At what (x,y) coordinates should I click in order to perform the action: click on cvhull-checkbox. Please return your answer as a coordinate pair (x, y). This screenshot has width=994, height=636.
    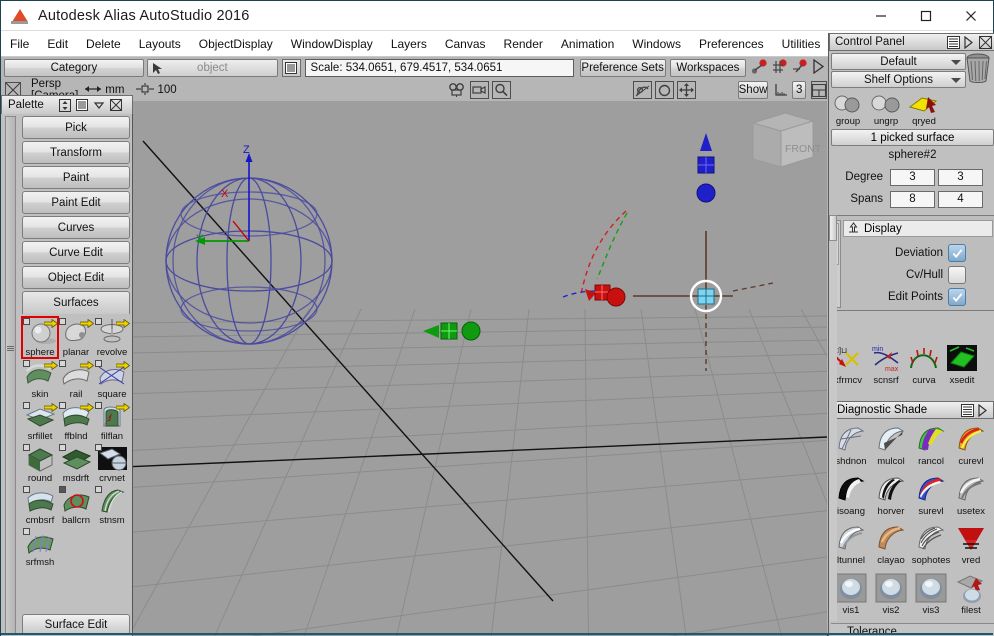
    Looking at the image, I should click on (957, 275).